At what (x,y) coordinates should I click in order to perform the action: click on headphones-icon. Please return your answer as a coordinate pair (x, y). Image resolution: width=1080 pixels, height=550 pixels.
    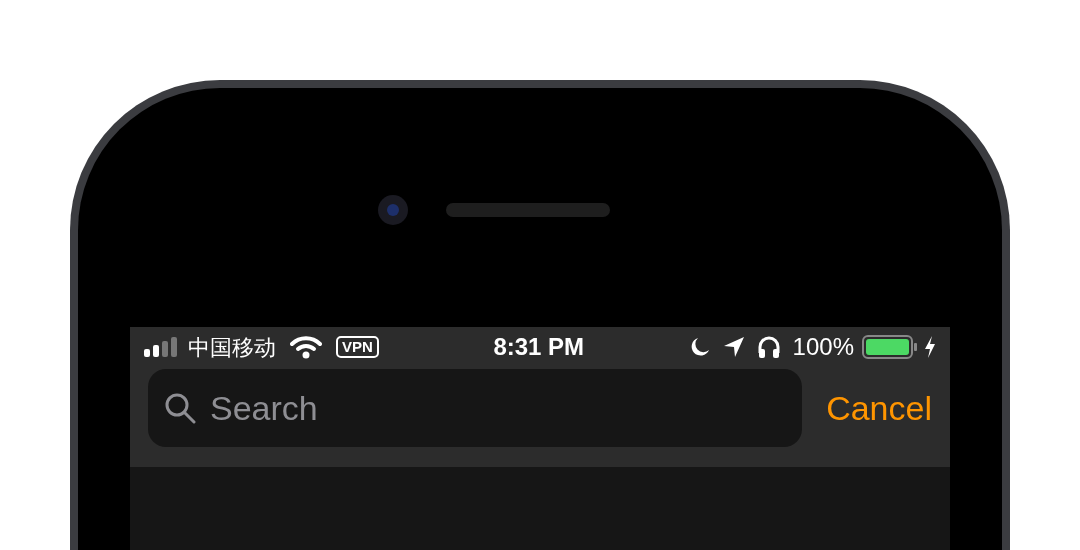
    Looking at the image, I should click on (768, 347).